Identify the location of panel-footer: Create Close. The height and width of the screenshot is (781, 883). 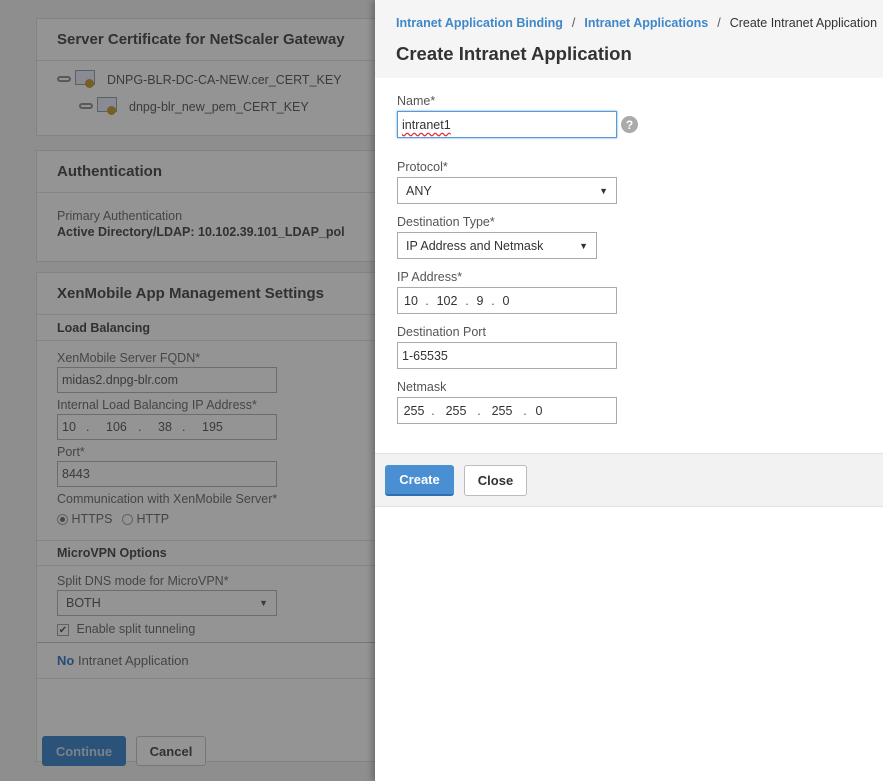
(629, 480).